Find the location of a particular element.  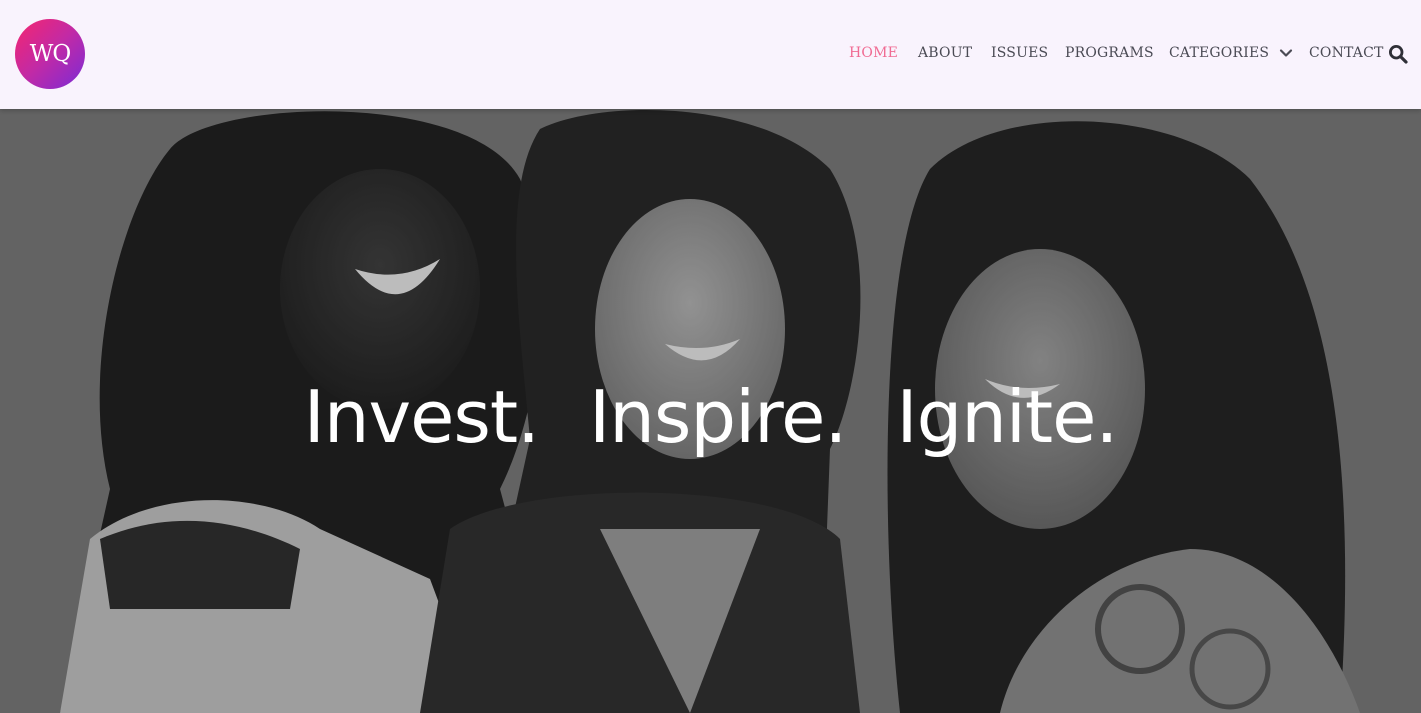

search-icon is located at coordinates (1398, 54).